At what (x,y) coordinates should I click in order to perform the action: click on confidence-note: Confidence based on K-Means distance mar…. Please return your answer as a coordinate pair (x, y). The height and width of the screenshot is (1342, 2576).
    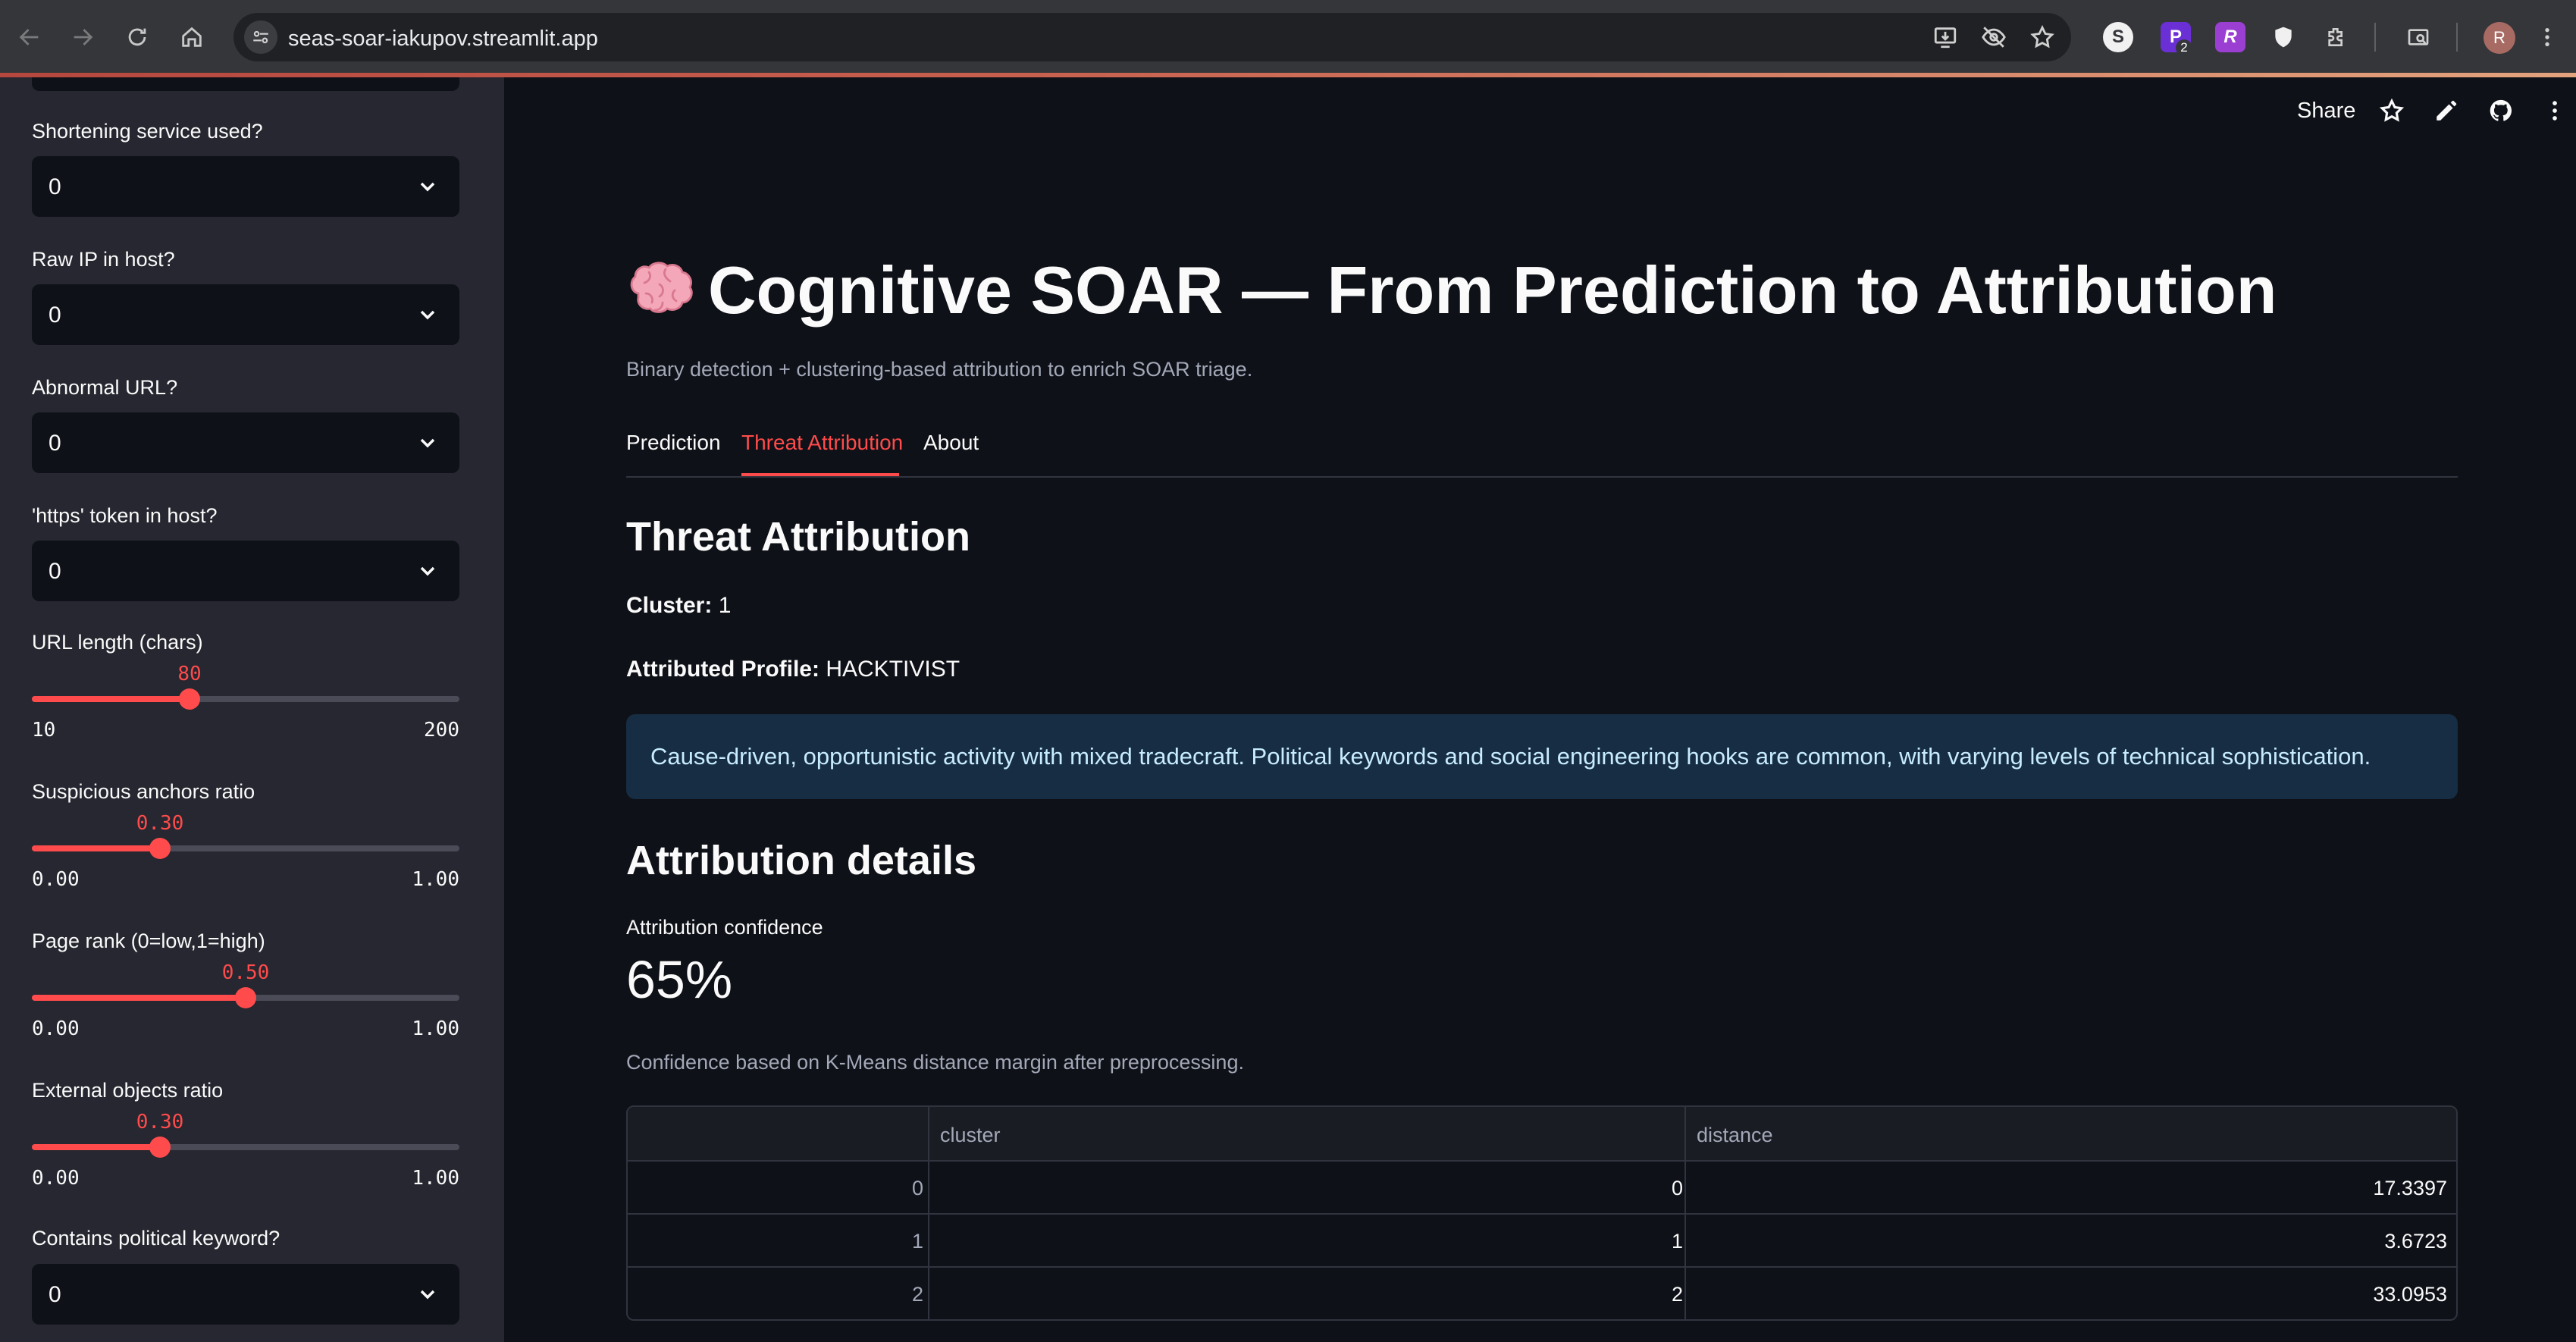
    Looking at the image, I should click on (935, 1062).